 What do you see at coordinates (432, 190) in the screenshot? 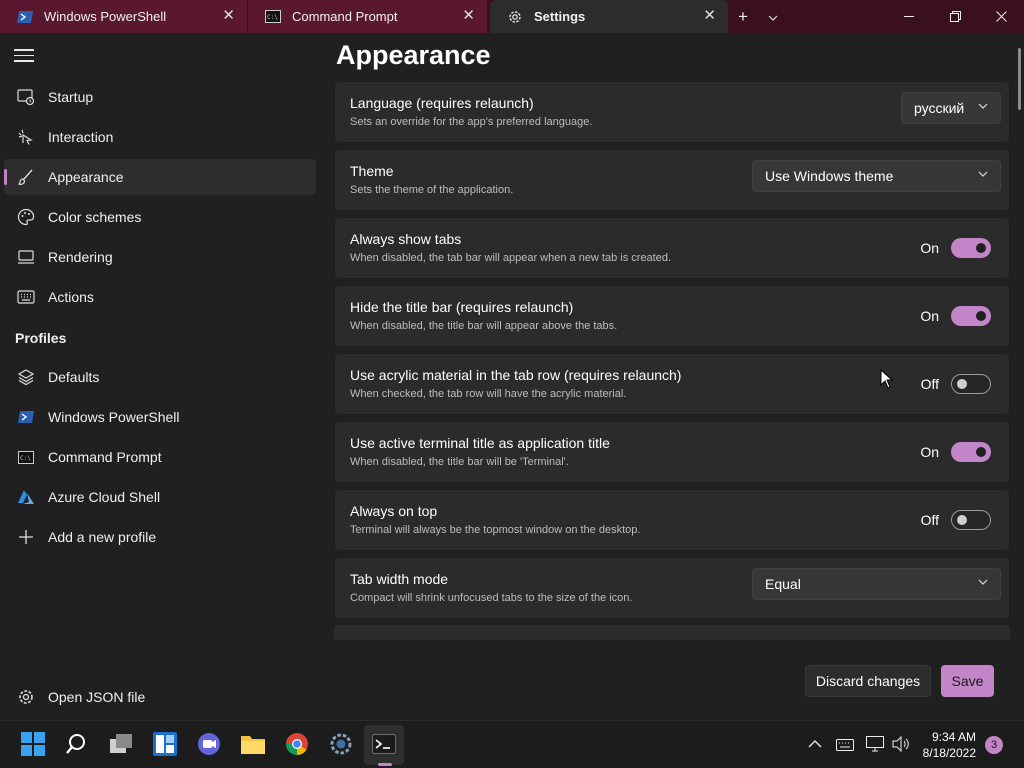
I see `setting-description: Sets the theme of the application.` at bounding box center [432, 190].